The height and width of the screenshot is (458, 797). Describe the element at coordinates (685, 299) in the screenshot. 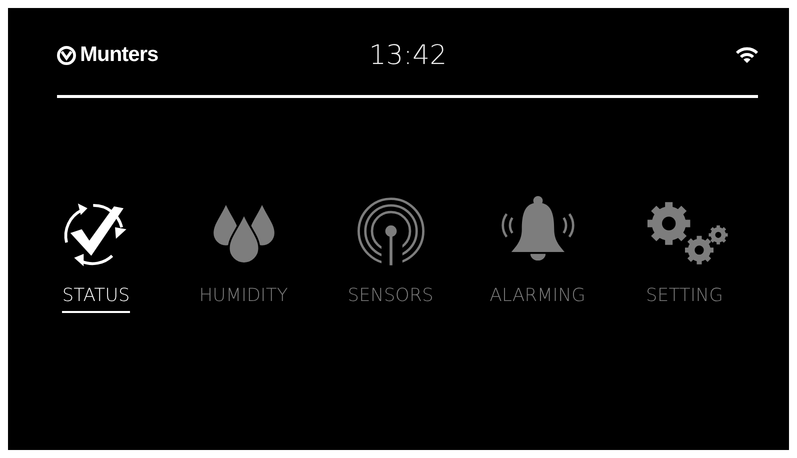

I see `menu-tab: SETTING` at that location.